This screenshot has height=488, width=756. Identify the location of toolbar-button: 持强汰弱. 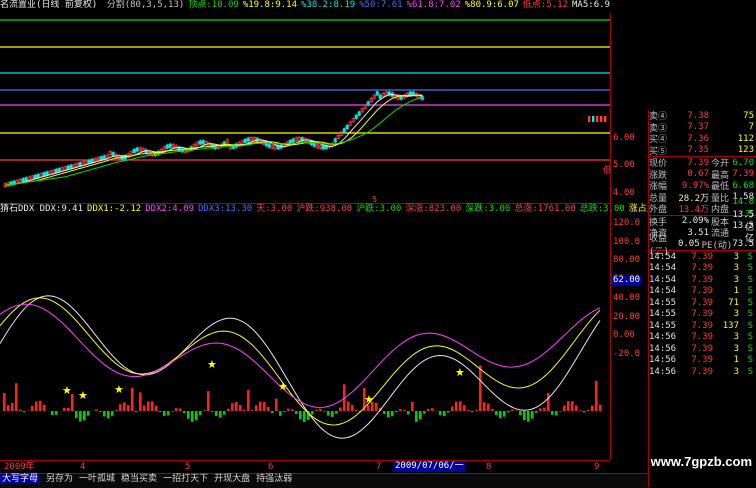
(274, 479).